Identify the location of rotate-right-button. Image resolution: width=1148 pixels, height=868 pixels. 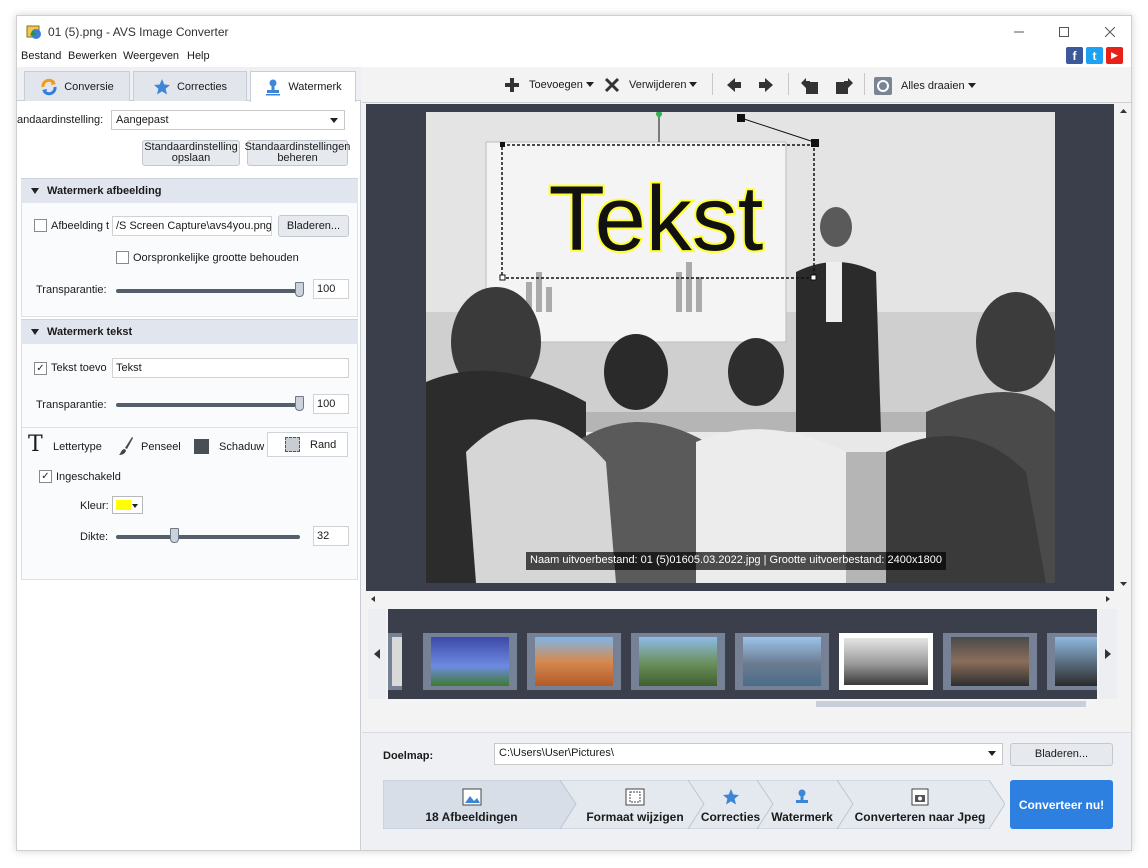
(844, 86).